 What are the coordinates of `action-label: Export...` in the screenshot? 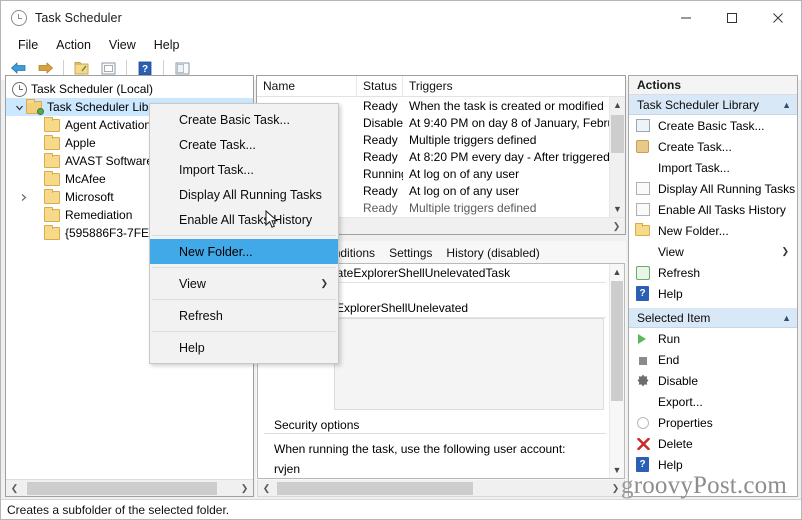 It's located at (680, 401).